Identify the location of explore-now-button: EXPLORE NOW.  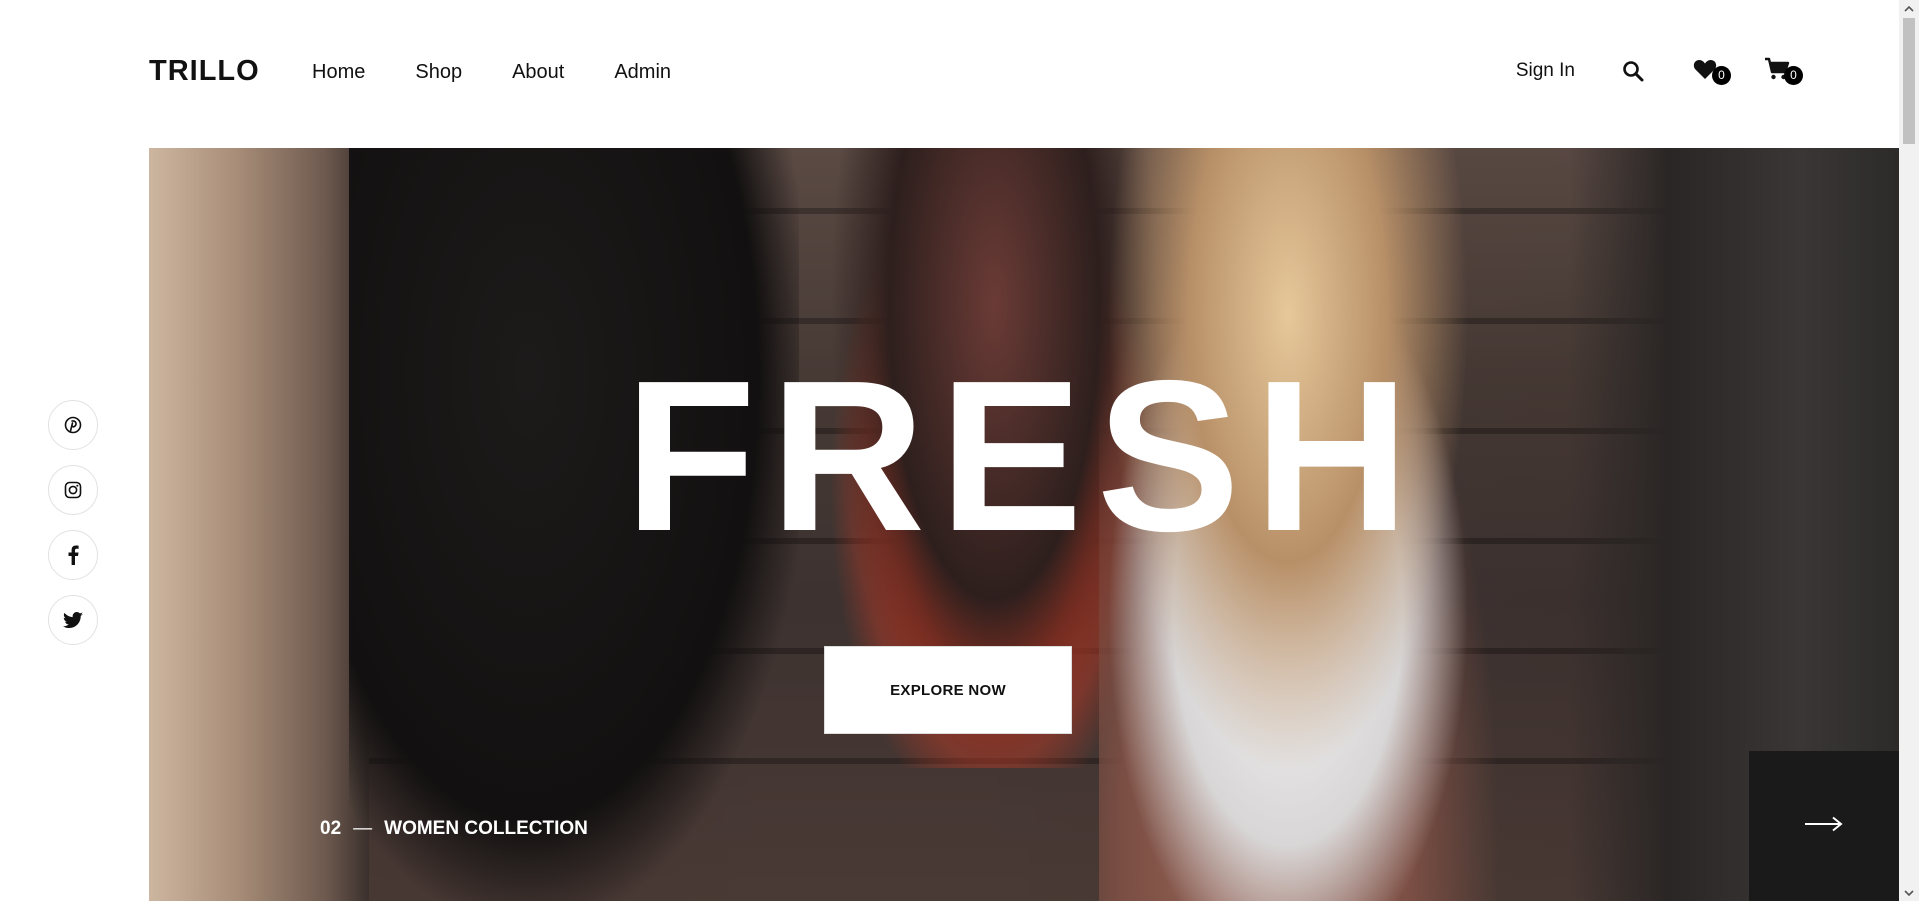
(948, 690).